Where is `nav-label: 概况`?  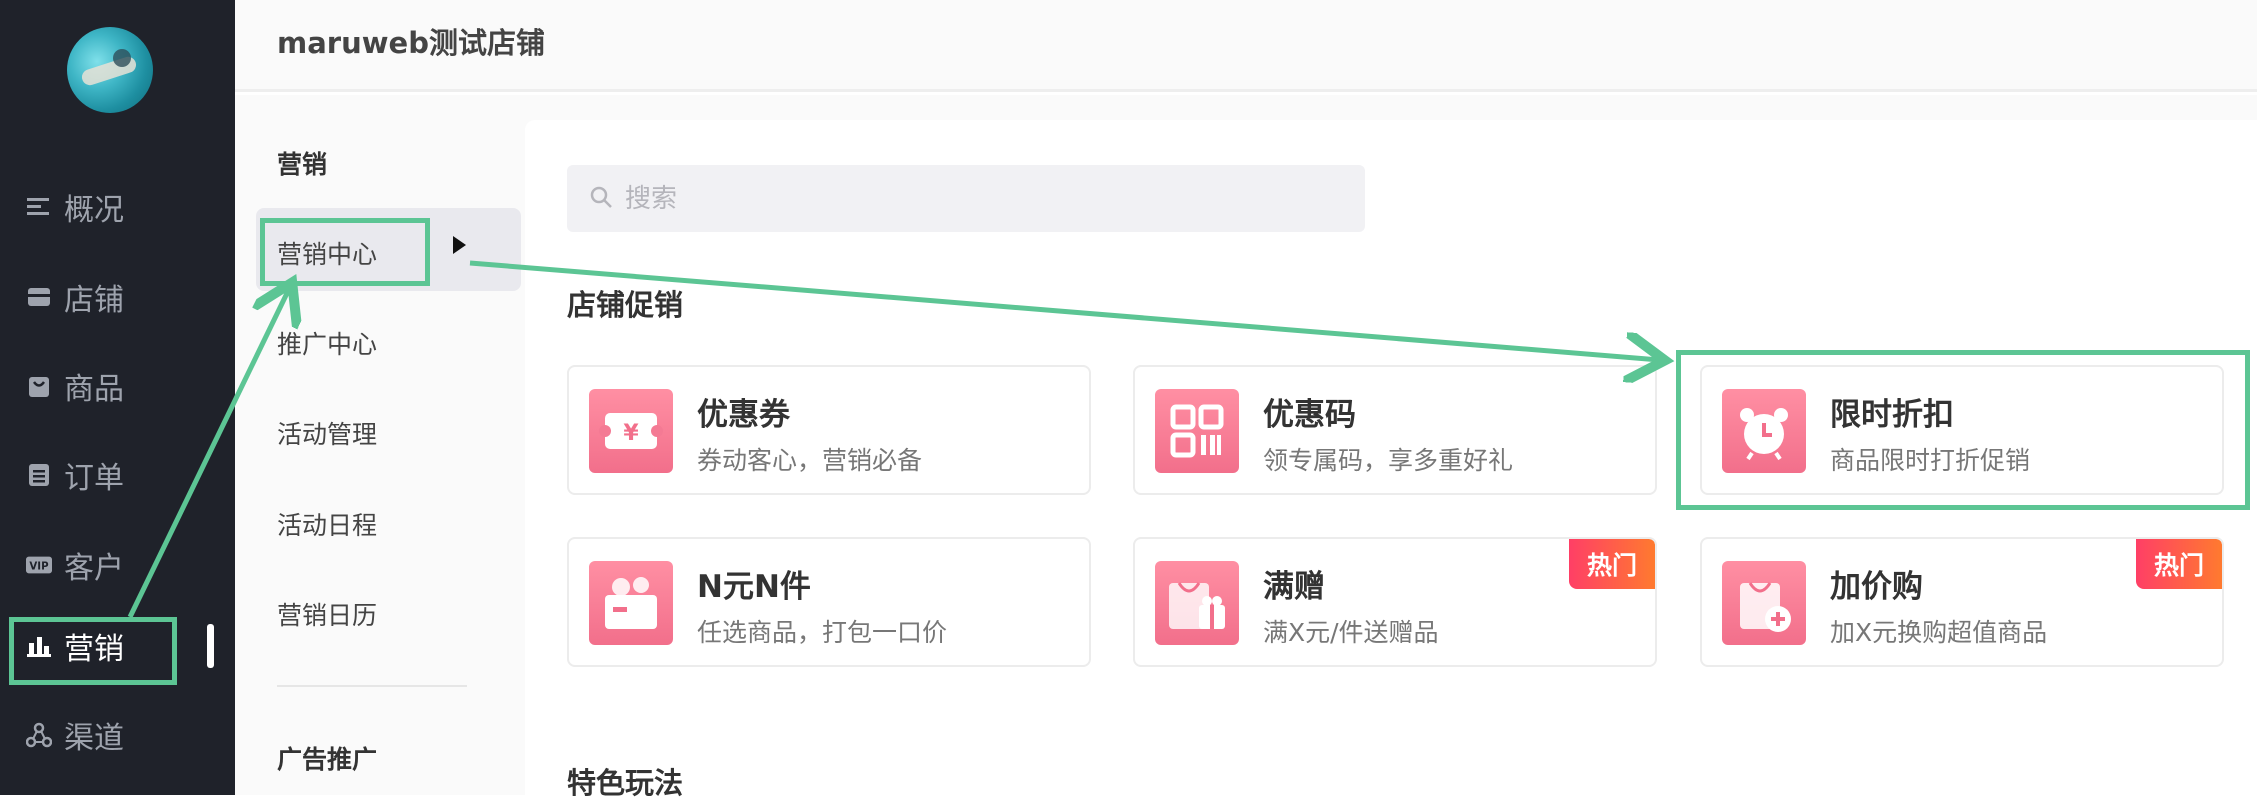
nav-label: 概况 is located at coordinates (94, 210).